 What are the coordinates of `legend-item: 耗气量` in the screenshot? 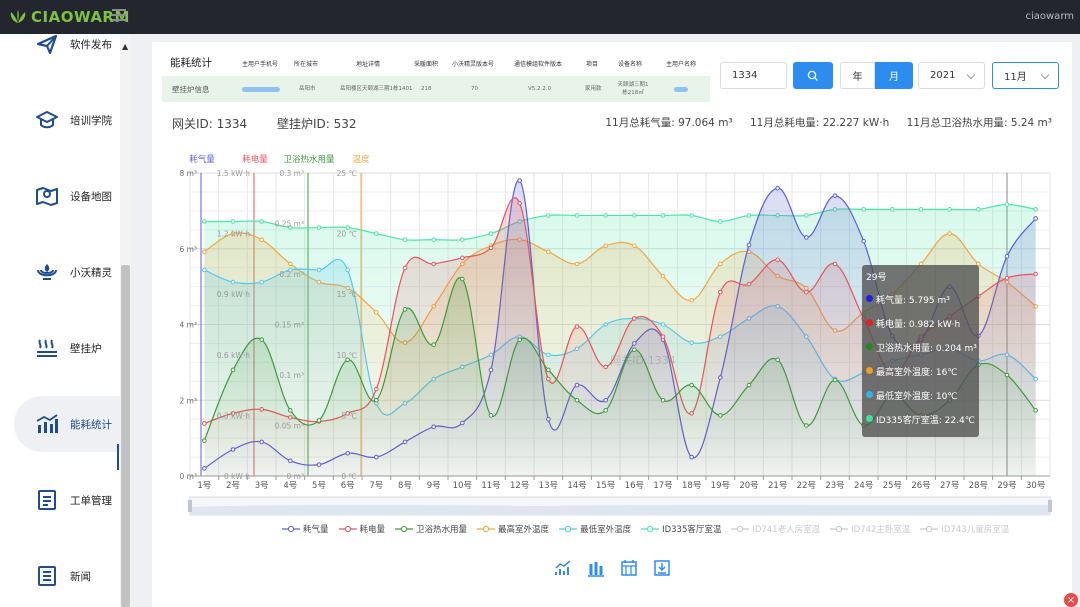 It's located at (305, 529).